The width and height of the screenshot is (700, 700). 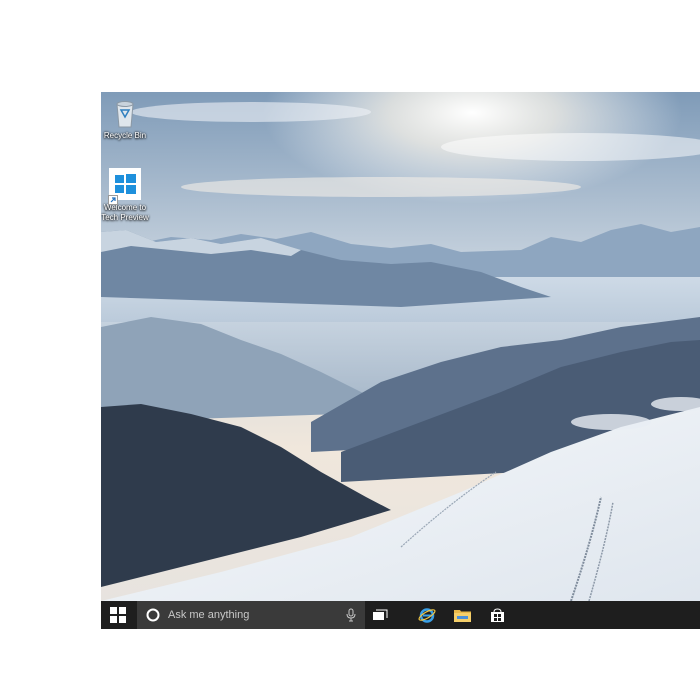 I want to click on search-box: Ask me anything, so click(x=251, y=615).